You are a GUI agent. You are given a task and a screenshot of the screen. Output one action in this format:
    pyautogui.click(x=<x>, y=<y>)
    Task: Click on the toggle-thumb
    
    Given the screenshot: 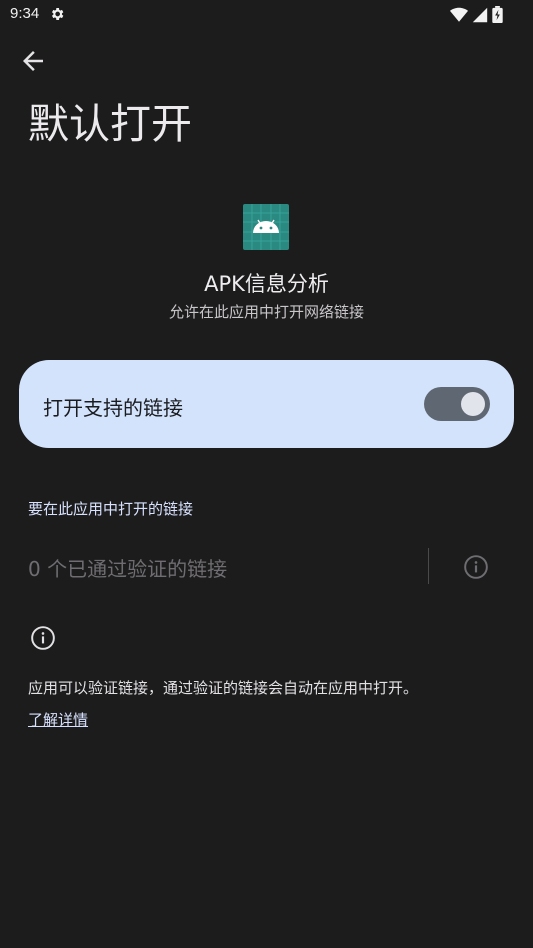 What is the action you would take?
    pyautogui.click(x=473, y=404)
    